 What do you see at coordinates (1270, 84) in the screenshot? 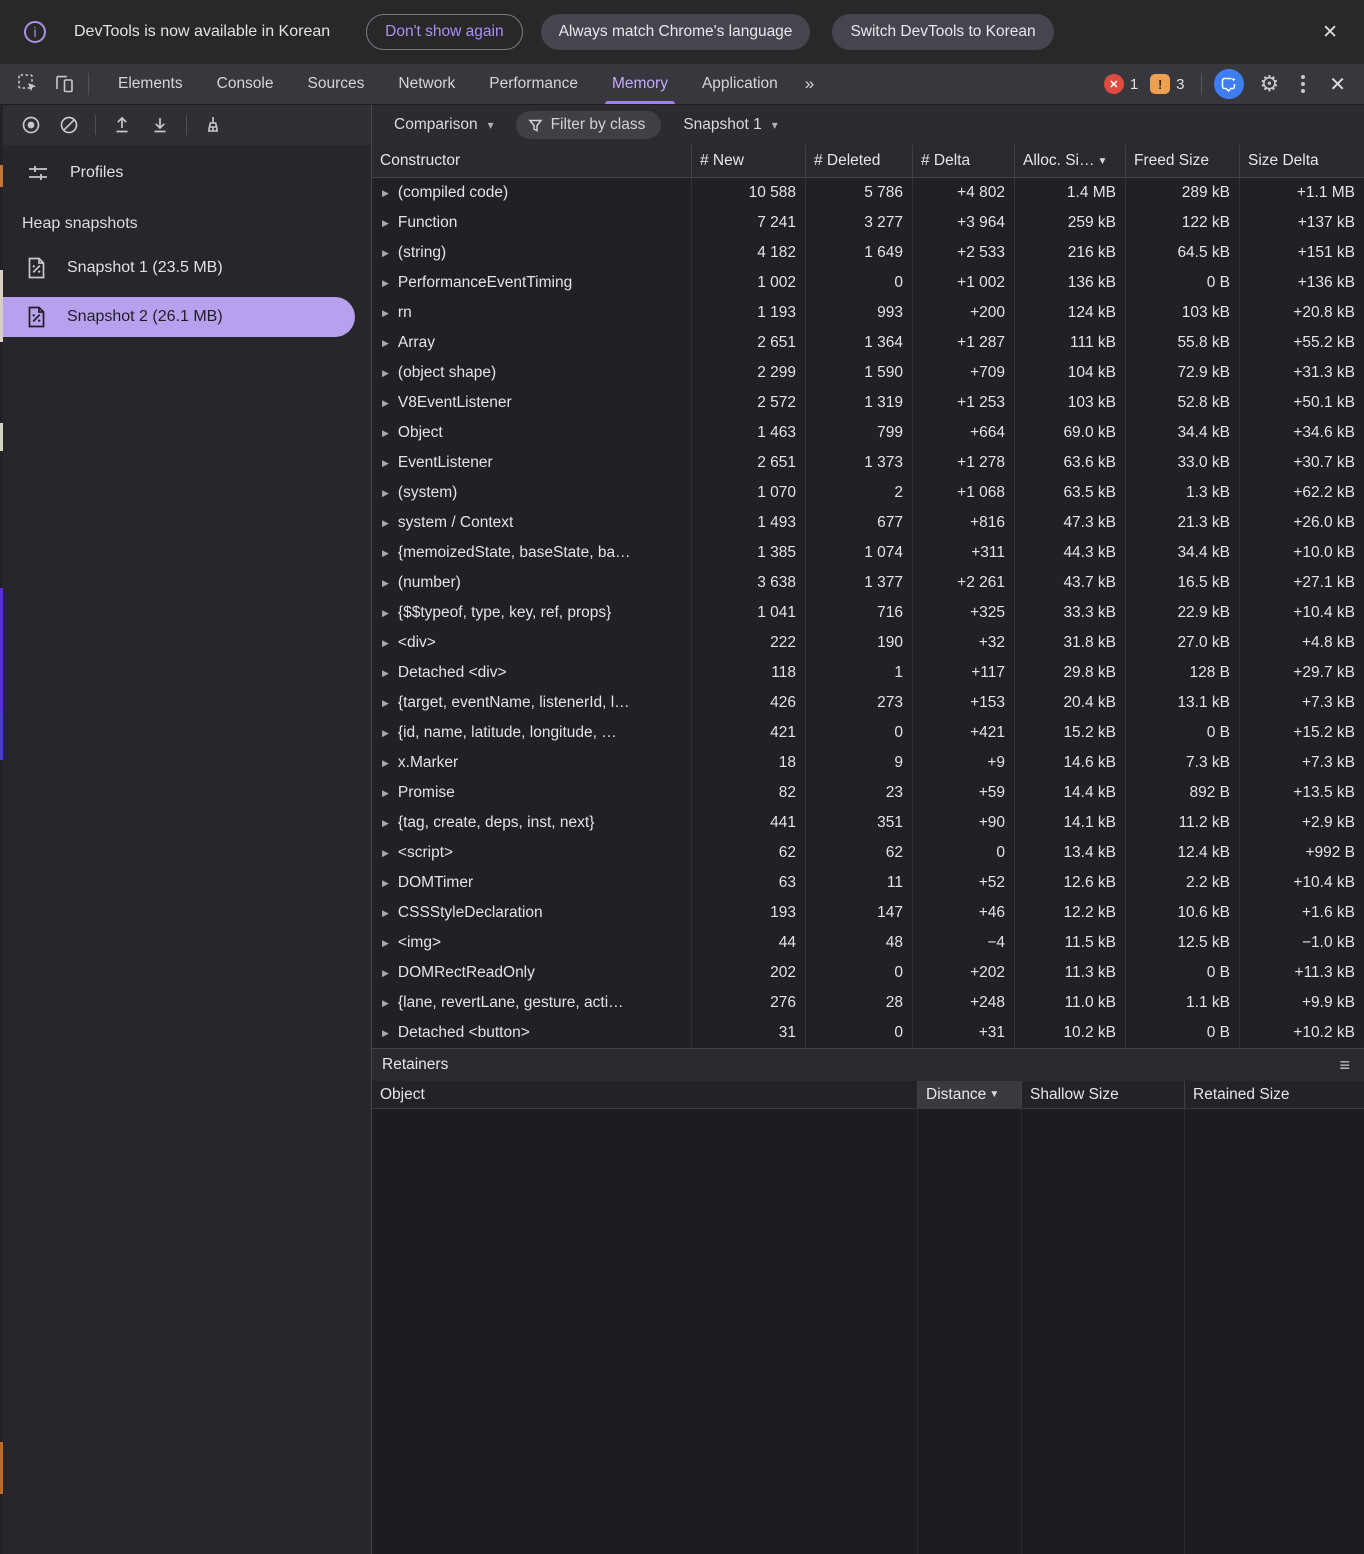
I see `settings-gear-icon: ⚙` at bounding box center [1270, 84].